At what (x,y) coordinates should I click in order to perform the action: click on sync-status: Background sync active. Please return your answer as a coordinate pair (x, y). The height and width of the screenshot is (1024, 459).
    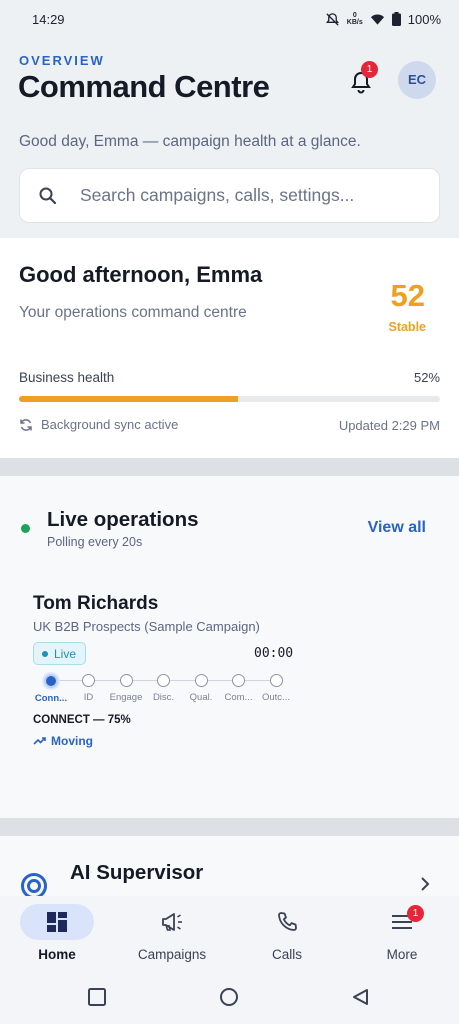
    Looking at the image, I should click on (98, 424).